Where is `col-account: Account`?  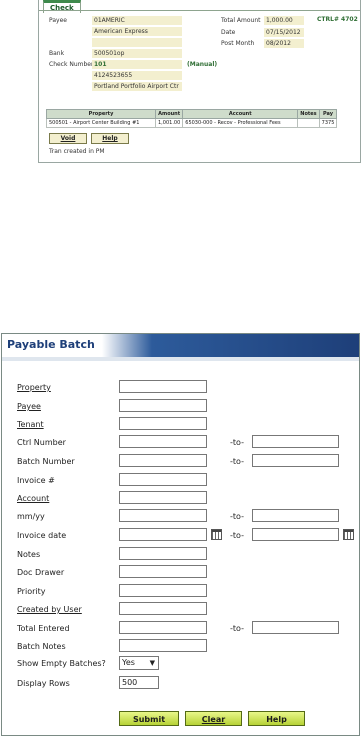 col-account: Account is located at coordinates (240, 114).